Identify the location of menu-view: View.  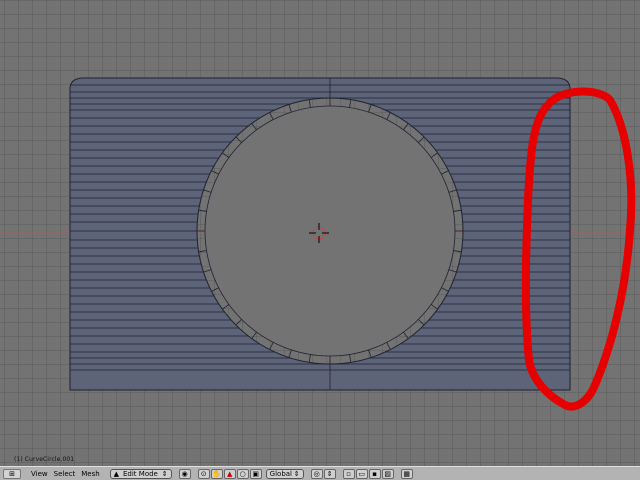
(39, 474).